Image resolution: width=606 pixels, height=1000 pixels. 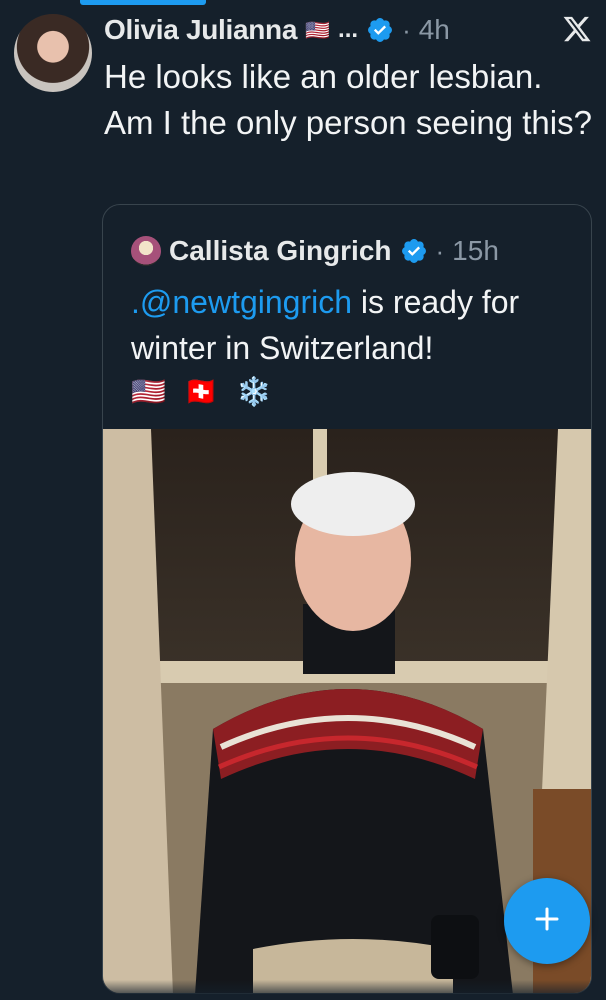 What do you see at coordinates (146, 251) in the screenshot?
I see `quoted-author-avatar` at bounding box center [146, 251].